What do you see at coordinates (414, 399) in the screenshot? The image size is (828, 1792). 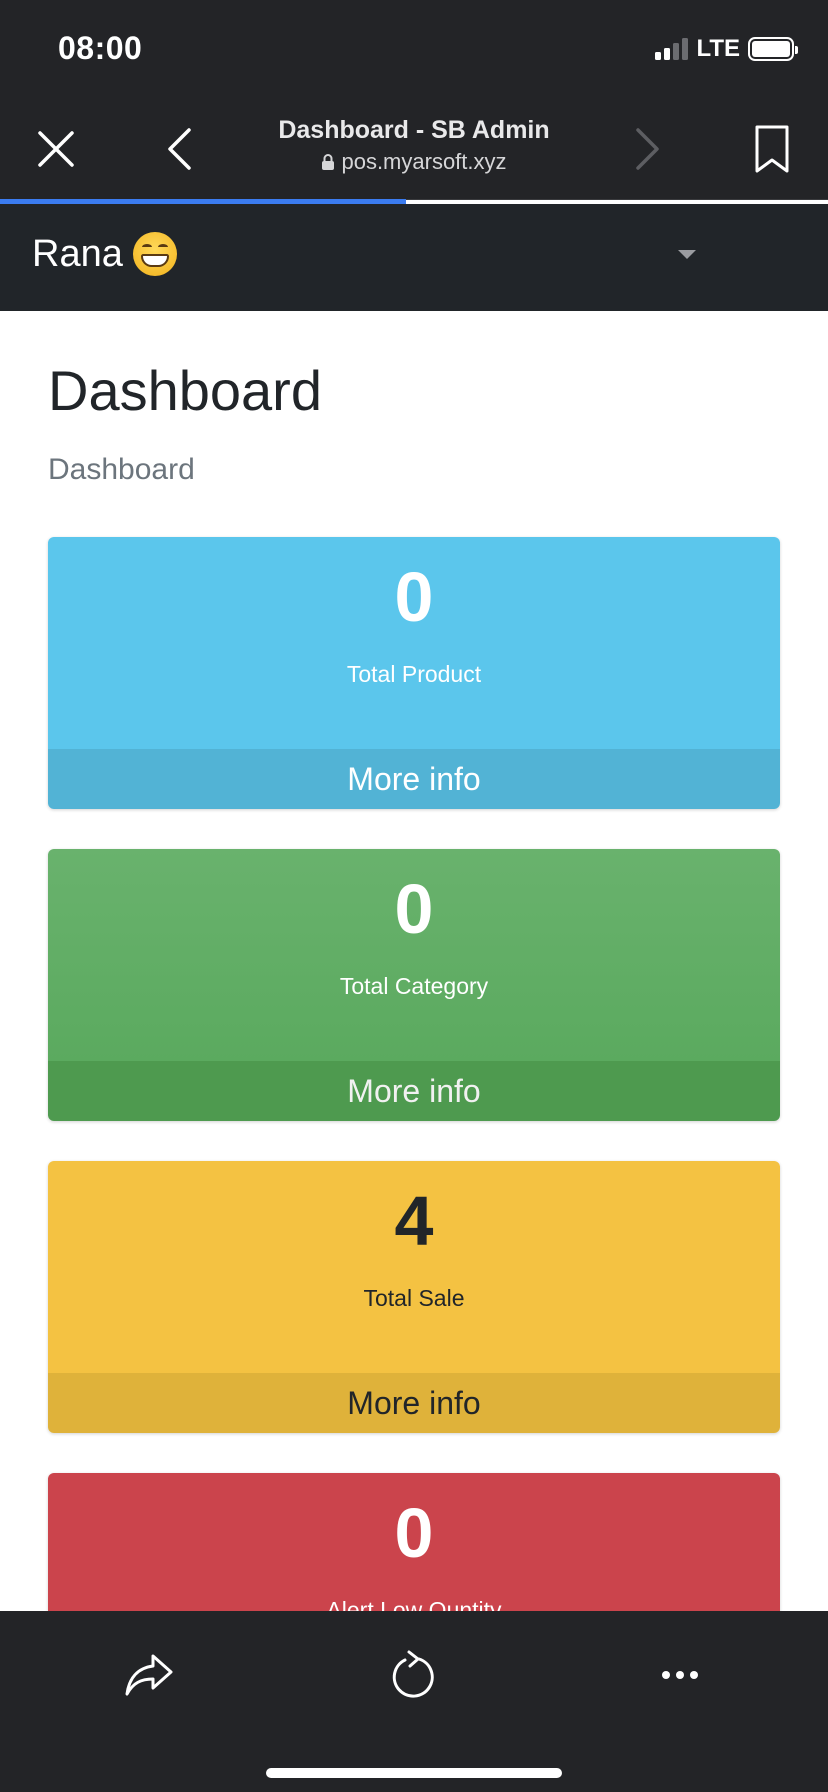 I see `main-content: Dashboard Dashboard` at bounding box center [414, 399].